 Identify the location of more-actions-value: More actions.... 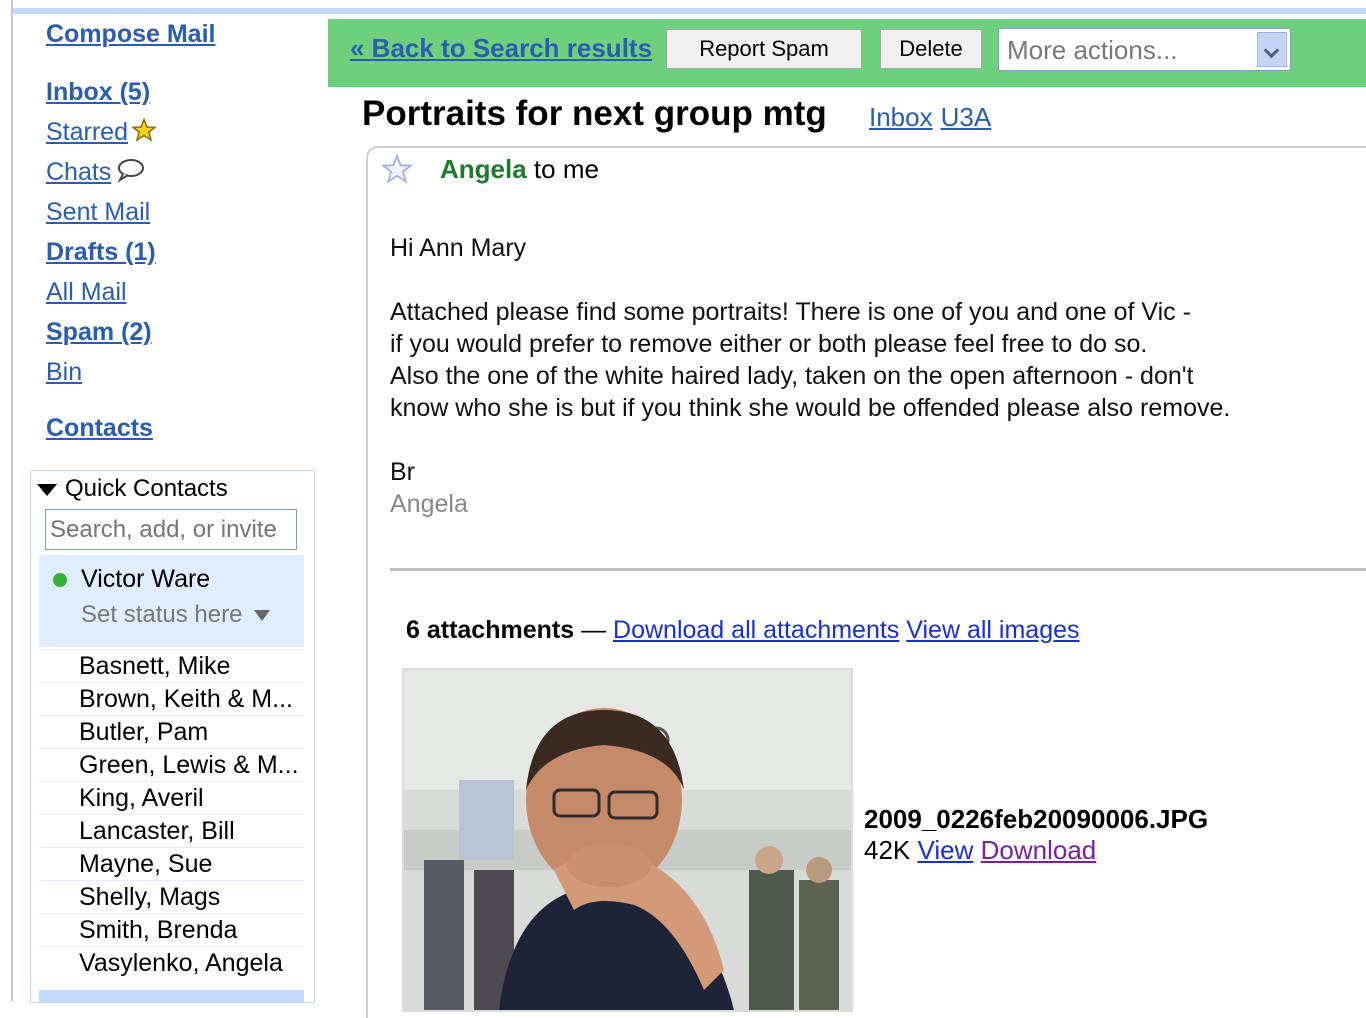
(1092, 50).